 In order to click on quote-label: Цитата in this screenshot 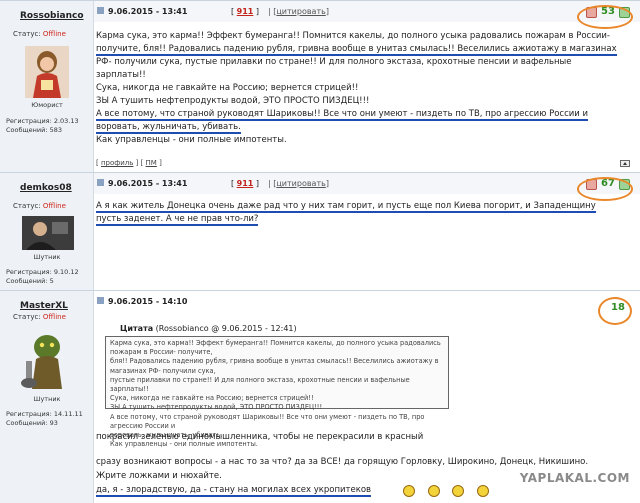, I will do `click(137, 328)`.